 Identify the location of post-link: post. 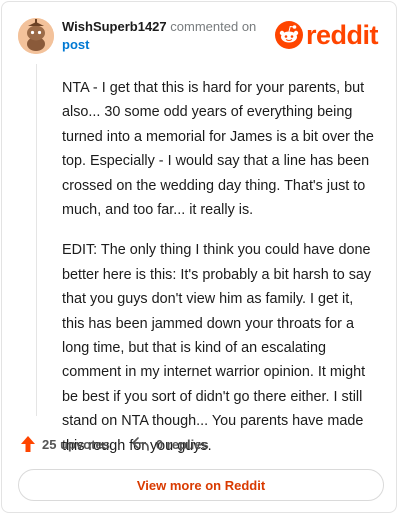
(75, 45).